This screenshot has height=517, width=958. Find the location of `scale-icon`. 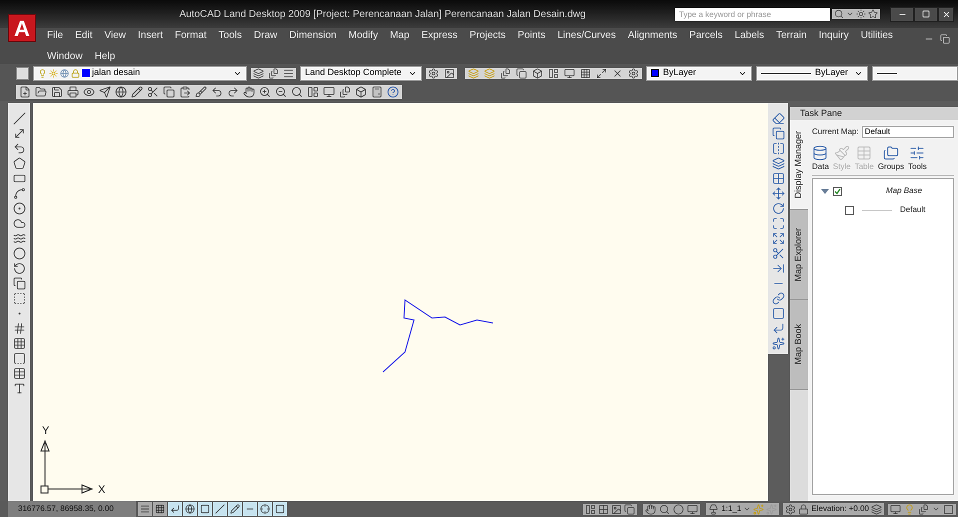

scale-icon is located at coordinates (778, 223).